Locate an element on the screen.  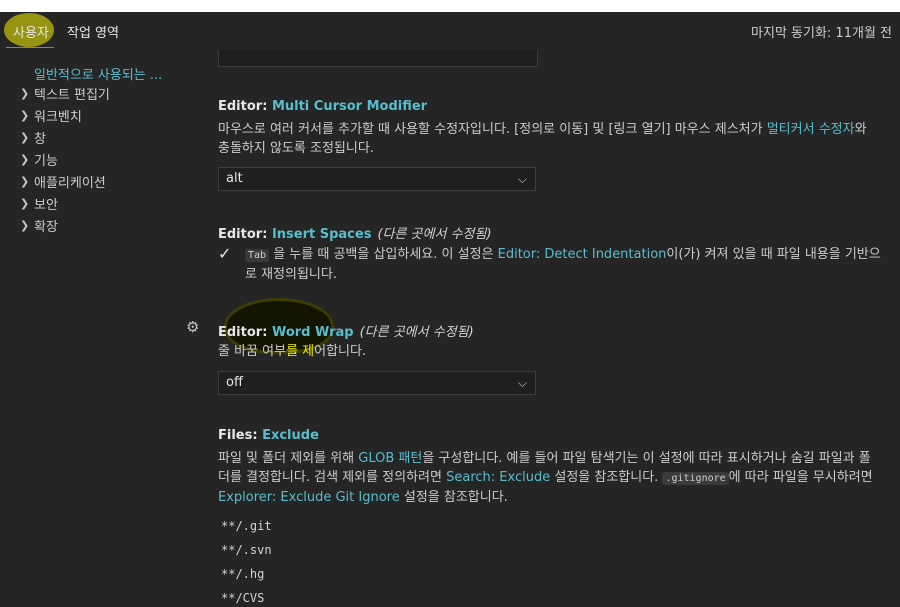
exclude-pattern-item: **/.svn is located at coordinates (246, 550).